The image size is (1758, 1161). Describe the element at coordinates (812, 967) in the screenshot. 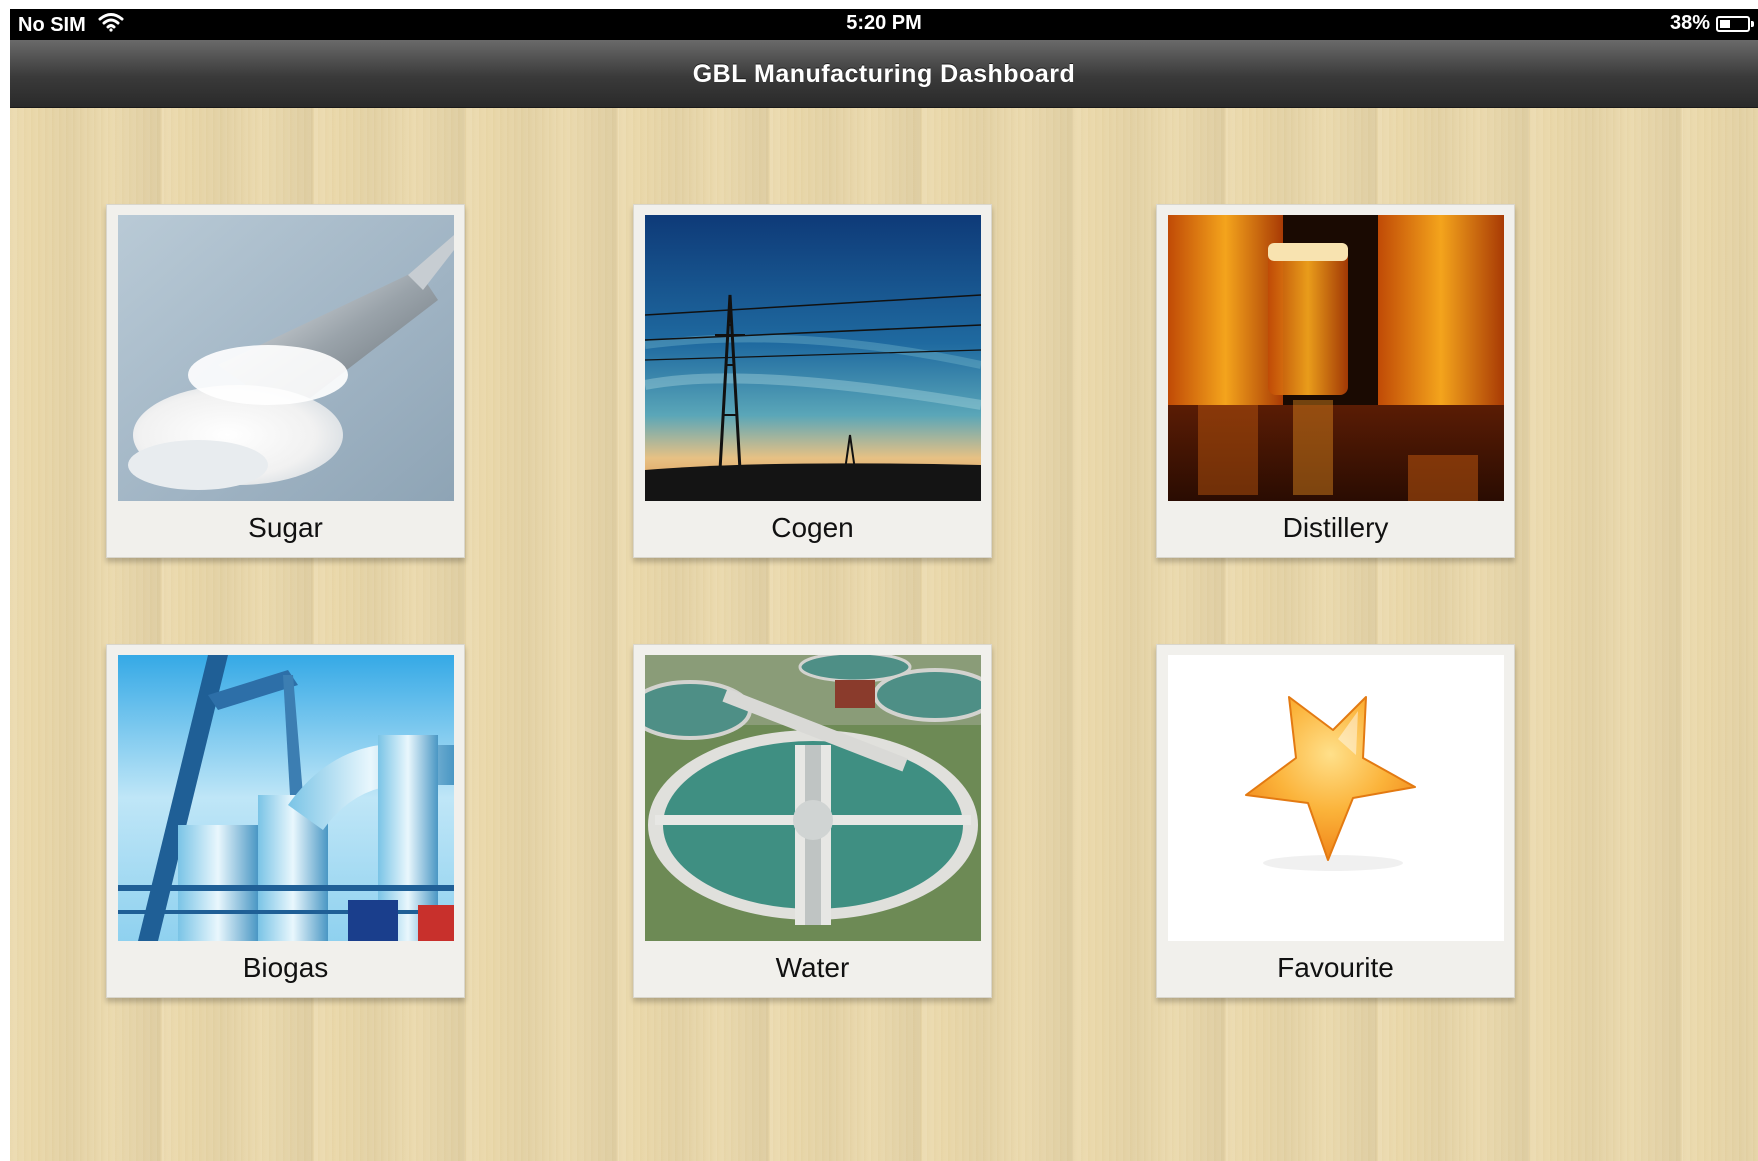

I see `tile-label: Water` at that location.